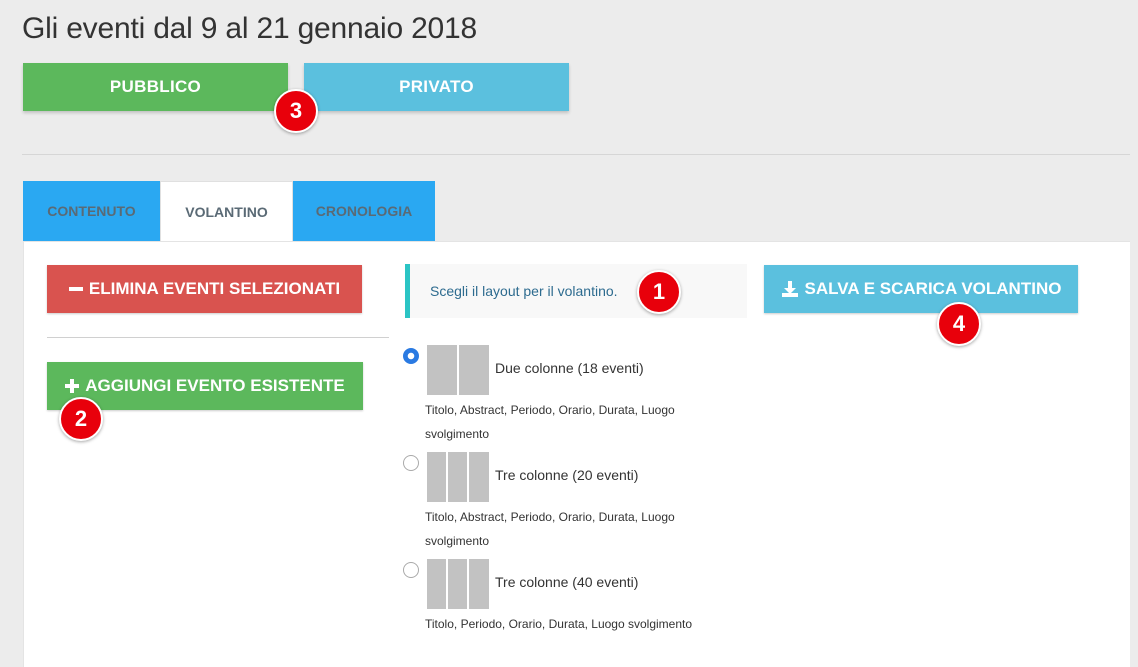 This screenshot has width=1138, height=667. I want to click on delete-button-label: ELIMINA EVENTI SELEZIONATI, so click(214, 288).